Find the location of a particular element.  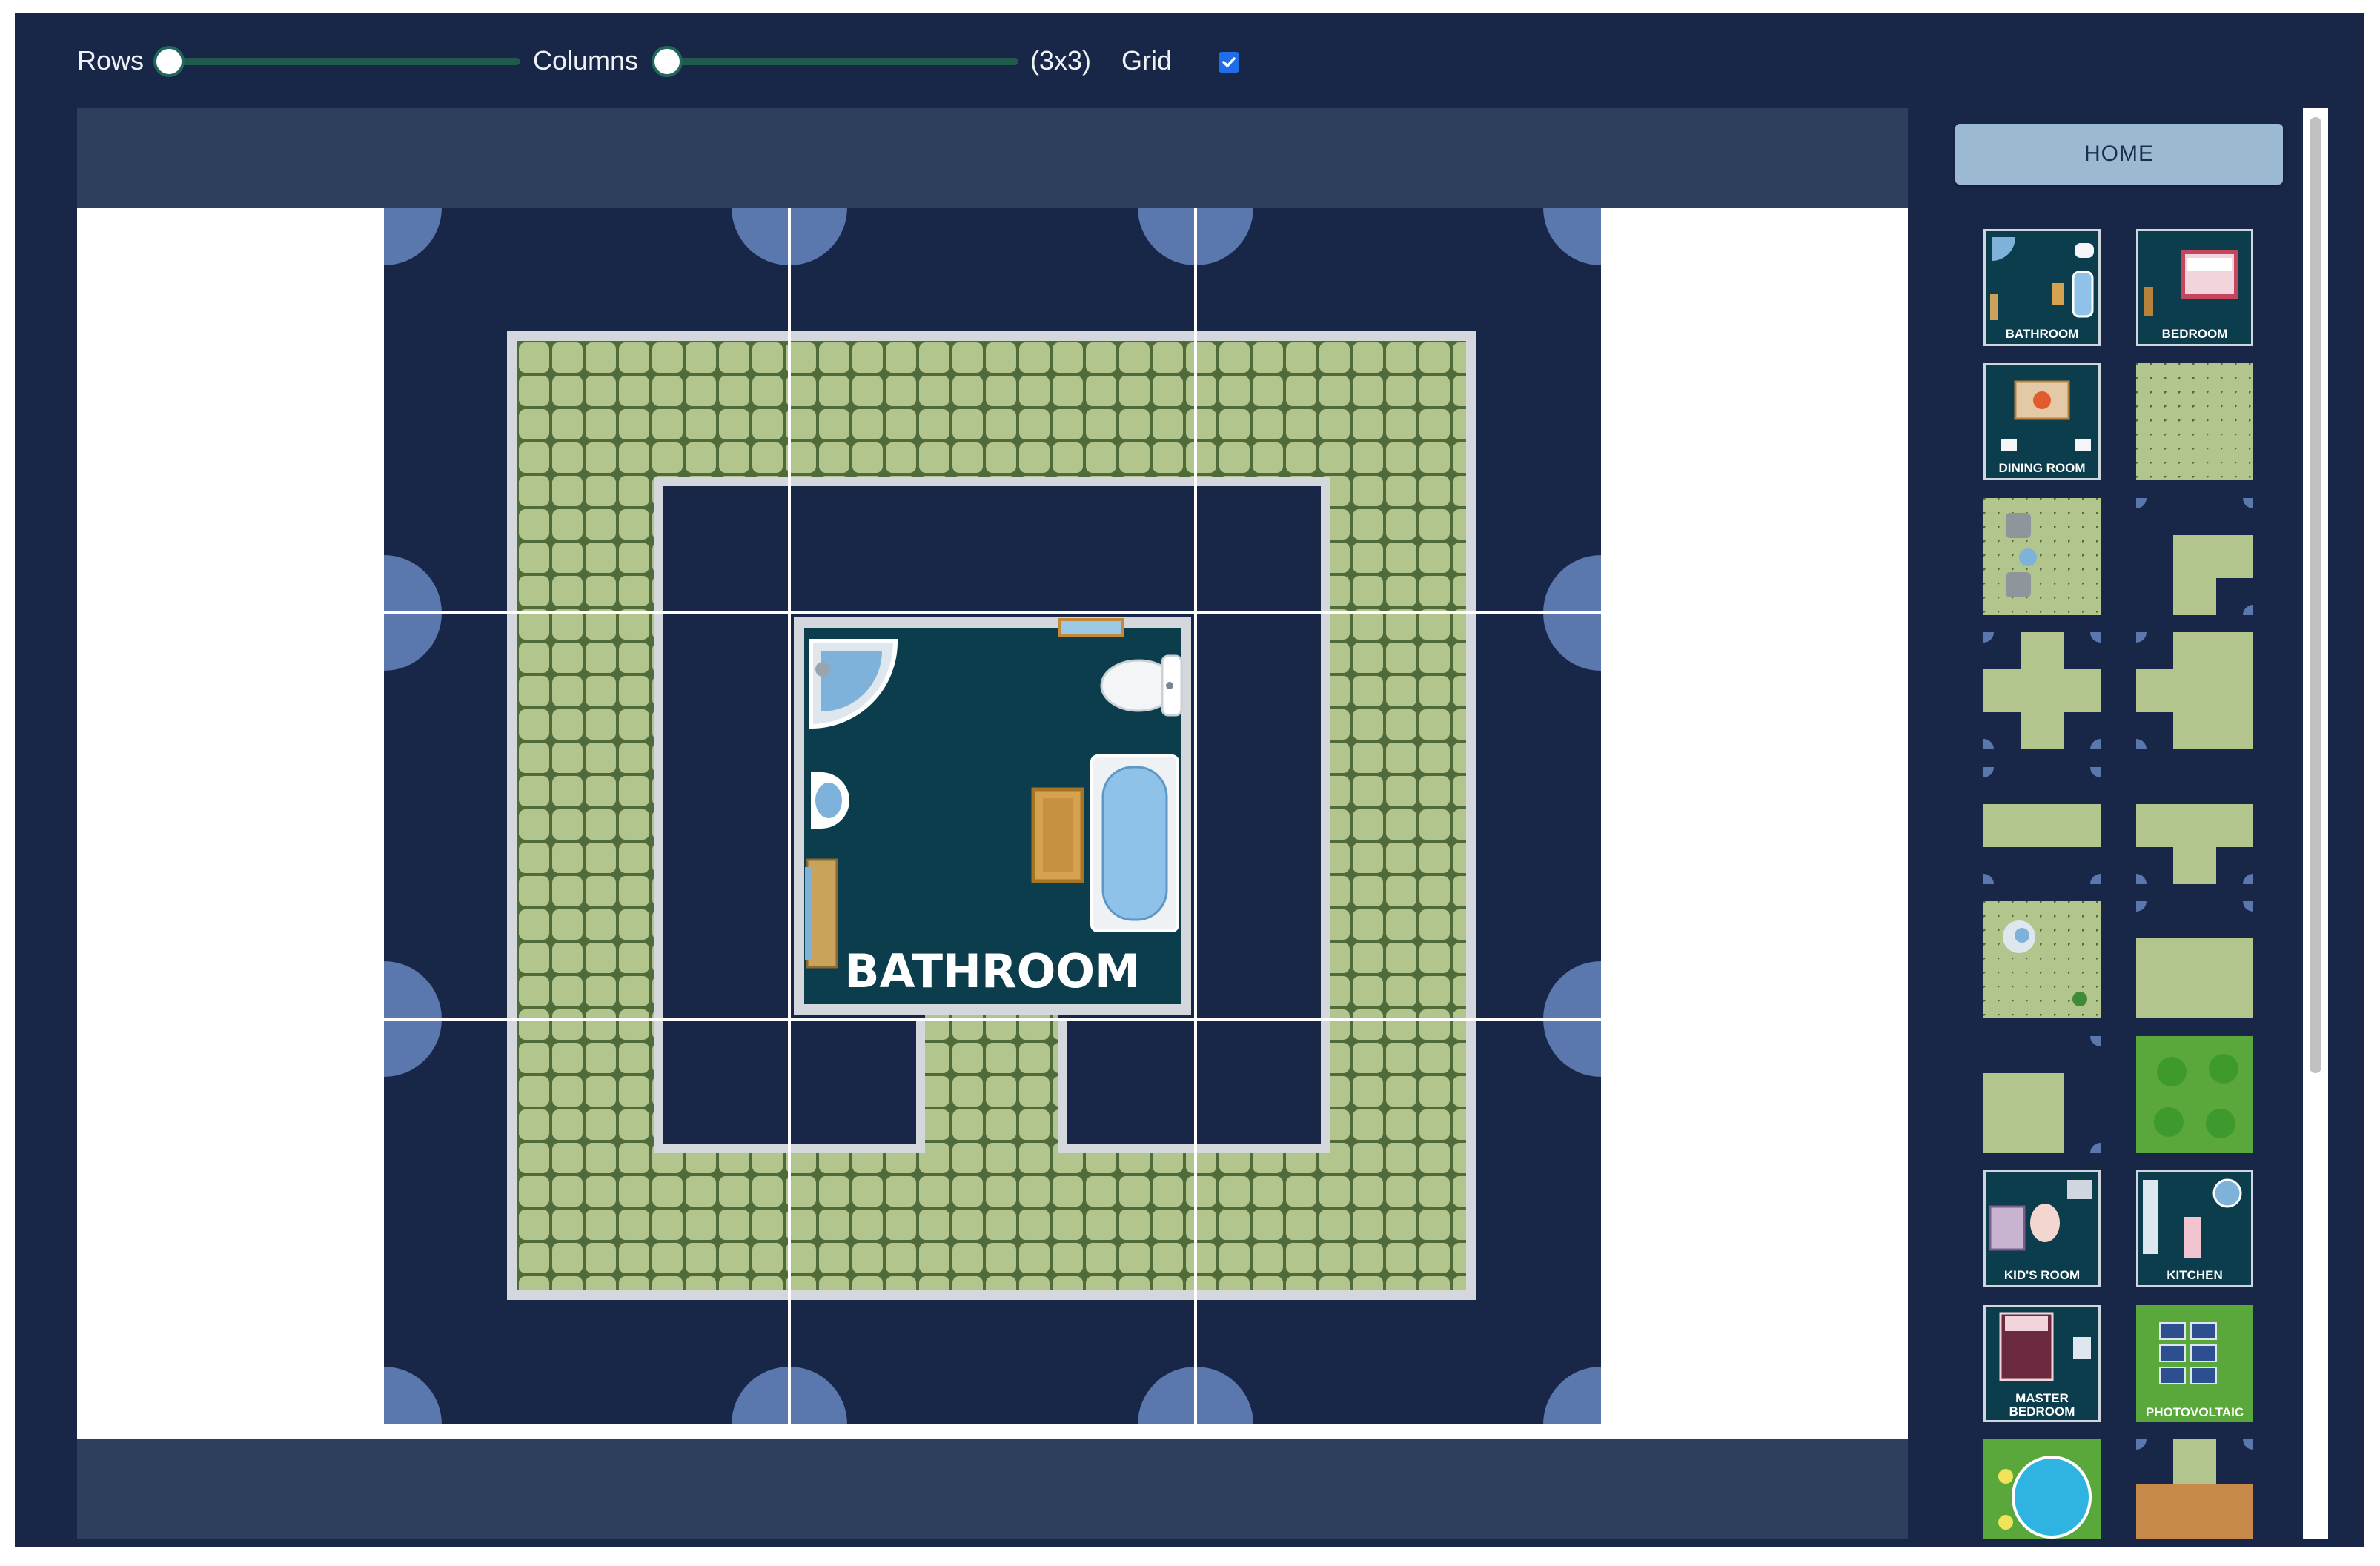

tile-label: DINING ROOM is located at coordinates (2042, 468).